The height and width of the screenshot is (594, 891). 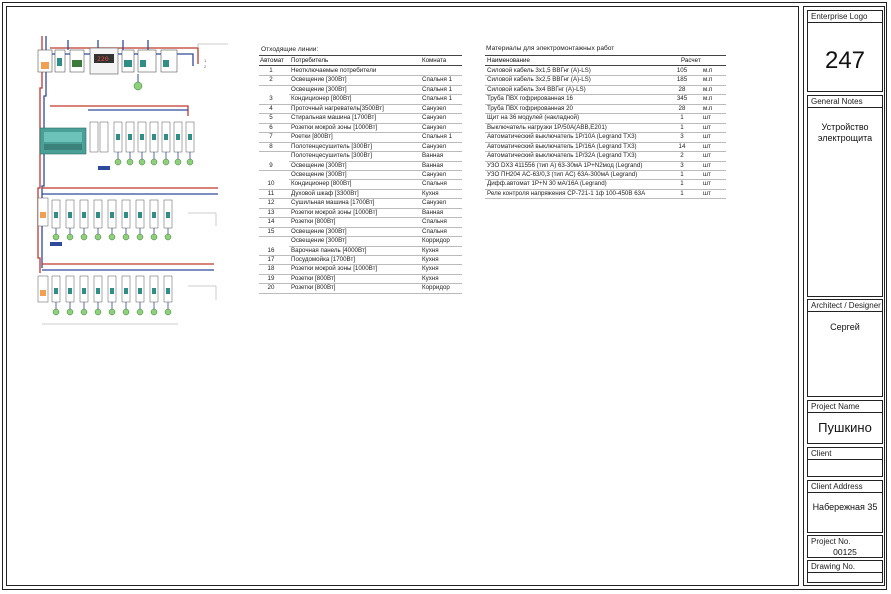 I want to click on materials-table-row: Щит на 36 модулей (накладной) 1 шт, so click(x=605, y=117).